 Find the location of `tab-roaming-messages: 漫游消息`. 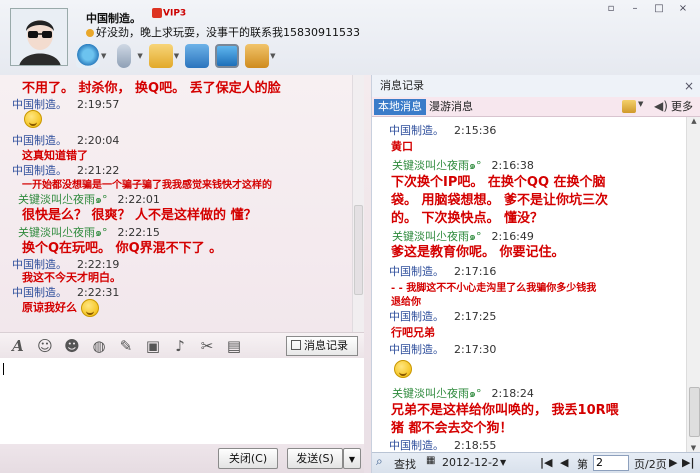

tab-roaming-messages: 漫游消息 is located at coordinates (451, 107).